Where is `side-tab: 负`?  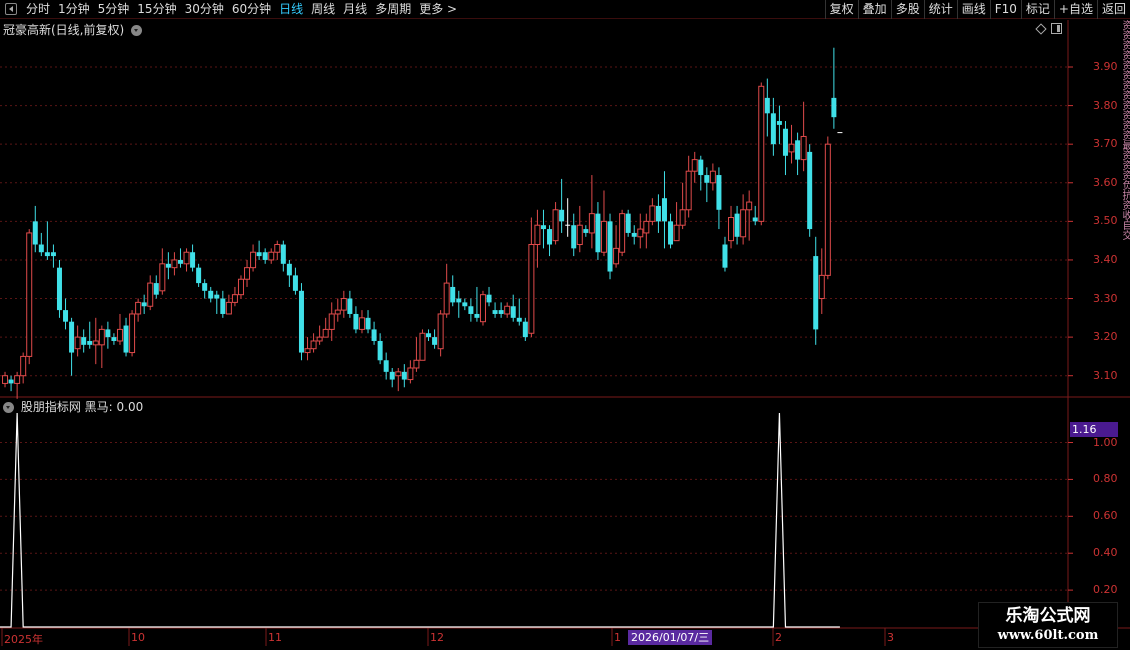
side-tab: 负 is located at coordinates (1124, 185).